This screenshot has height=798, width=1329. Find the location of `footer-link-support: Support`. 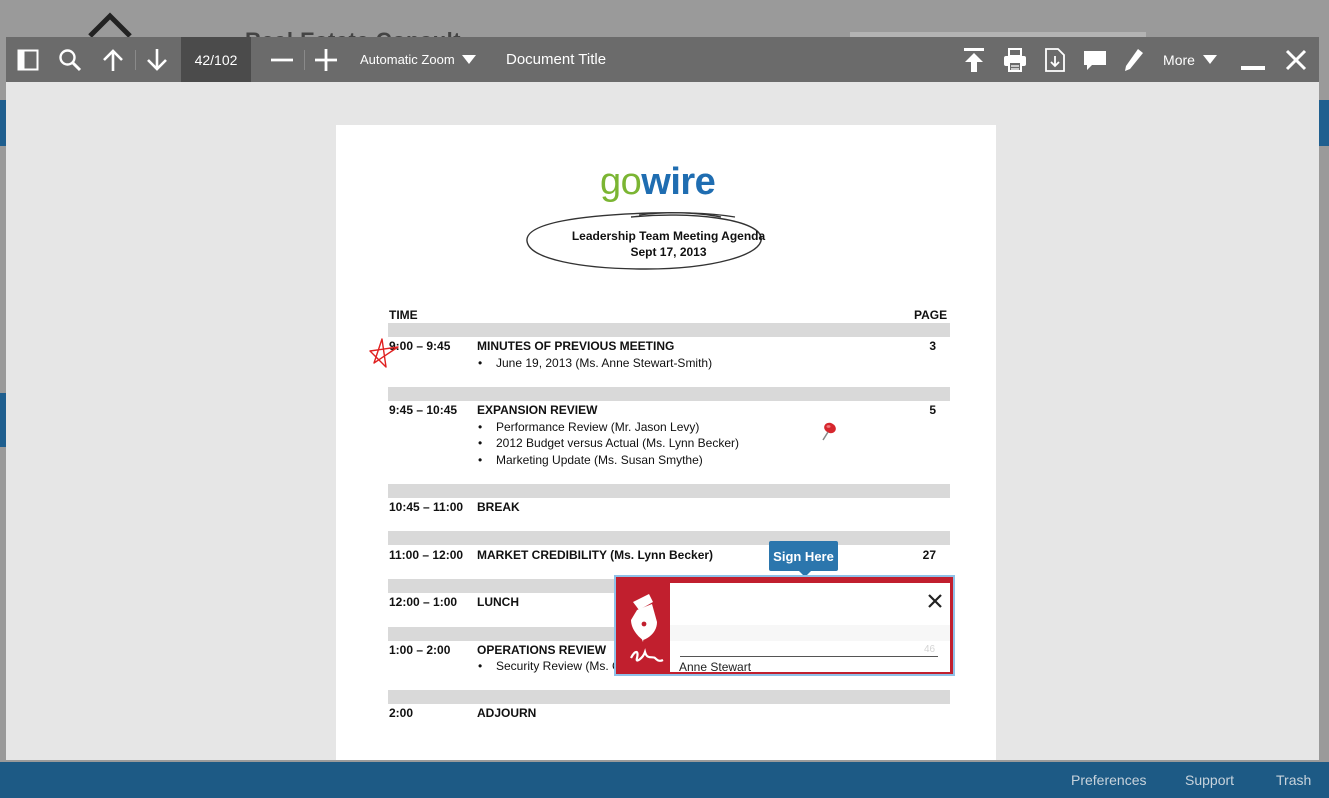

footer-link-support: Support is located at coordinates (1209, 780).